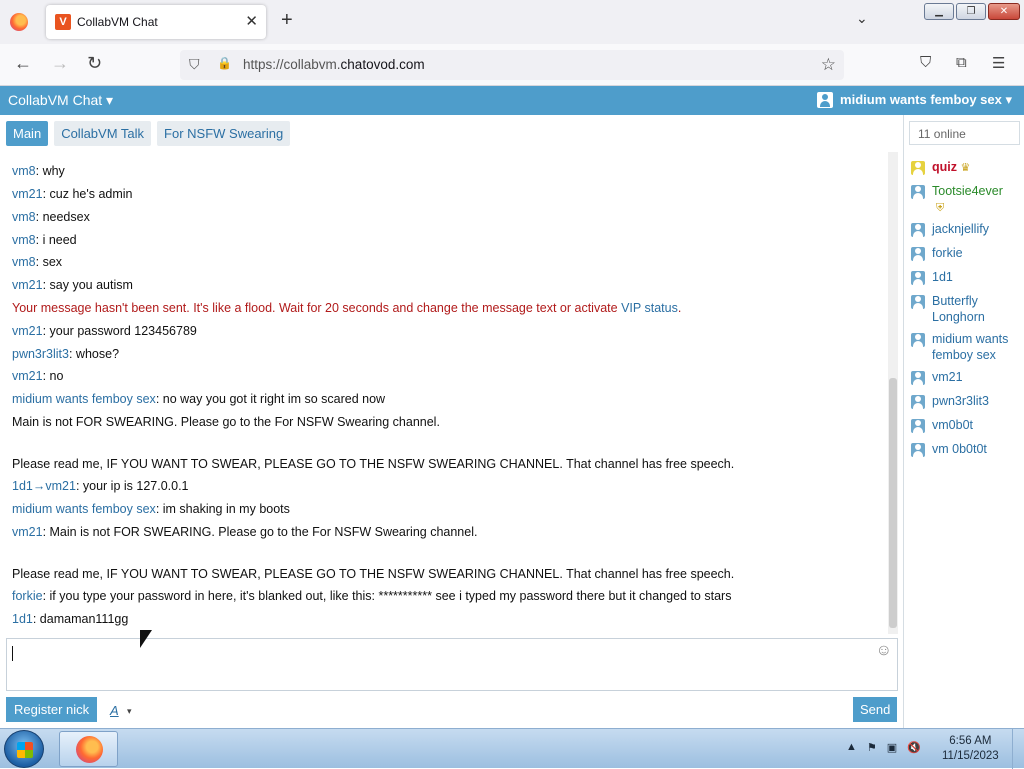 This screenshot has height=769, width=1024. I want to click on message: 1d1: damaman111gg, so click(70, 619).